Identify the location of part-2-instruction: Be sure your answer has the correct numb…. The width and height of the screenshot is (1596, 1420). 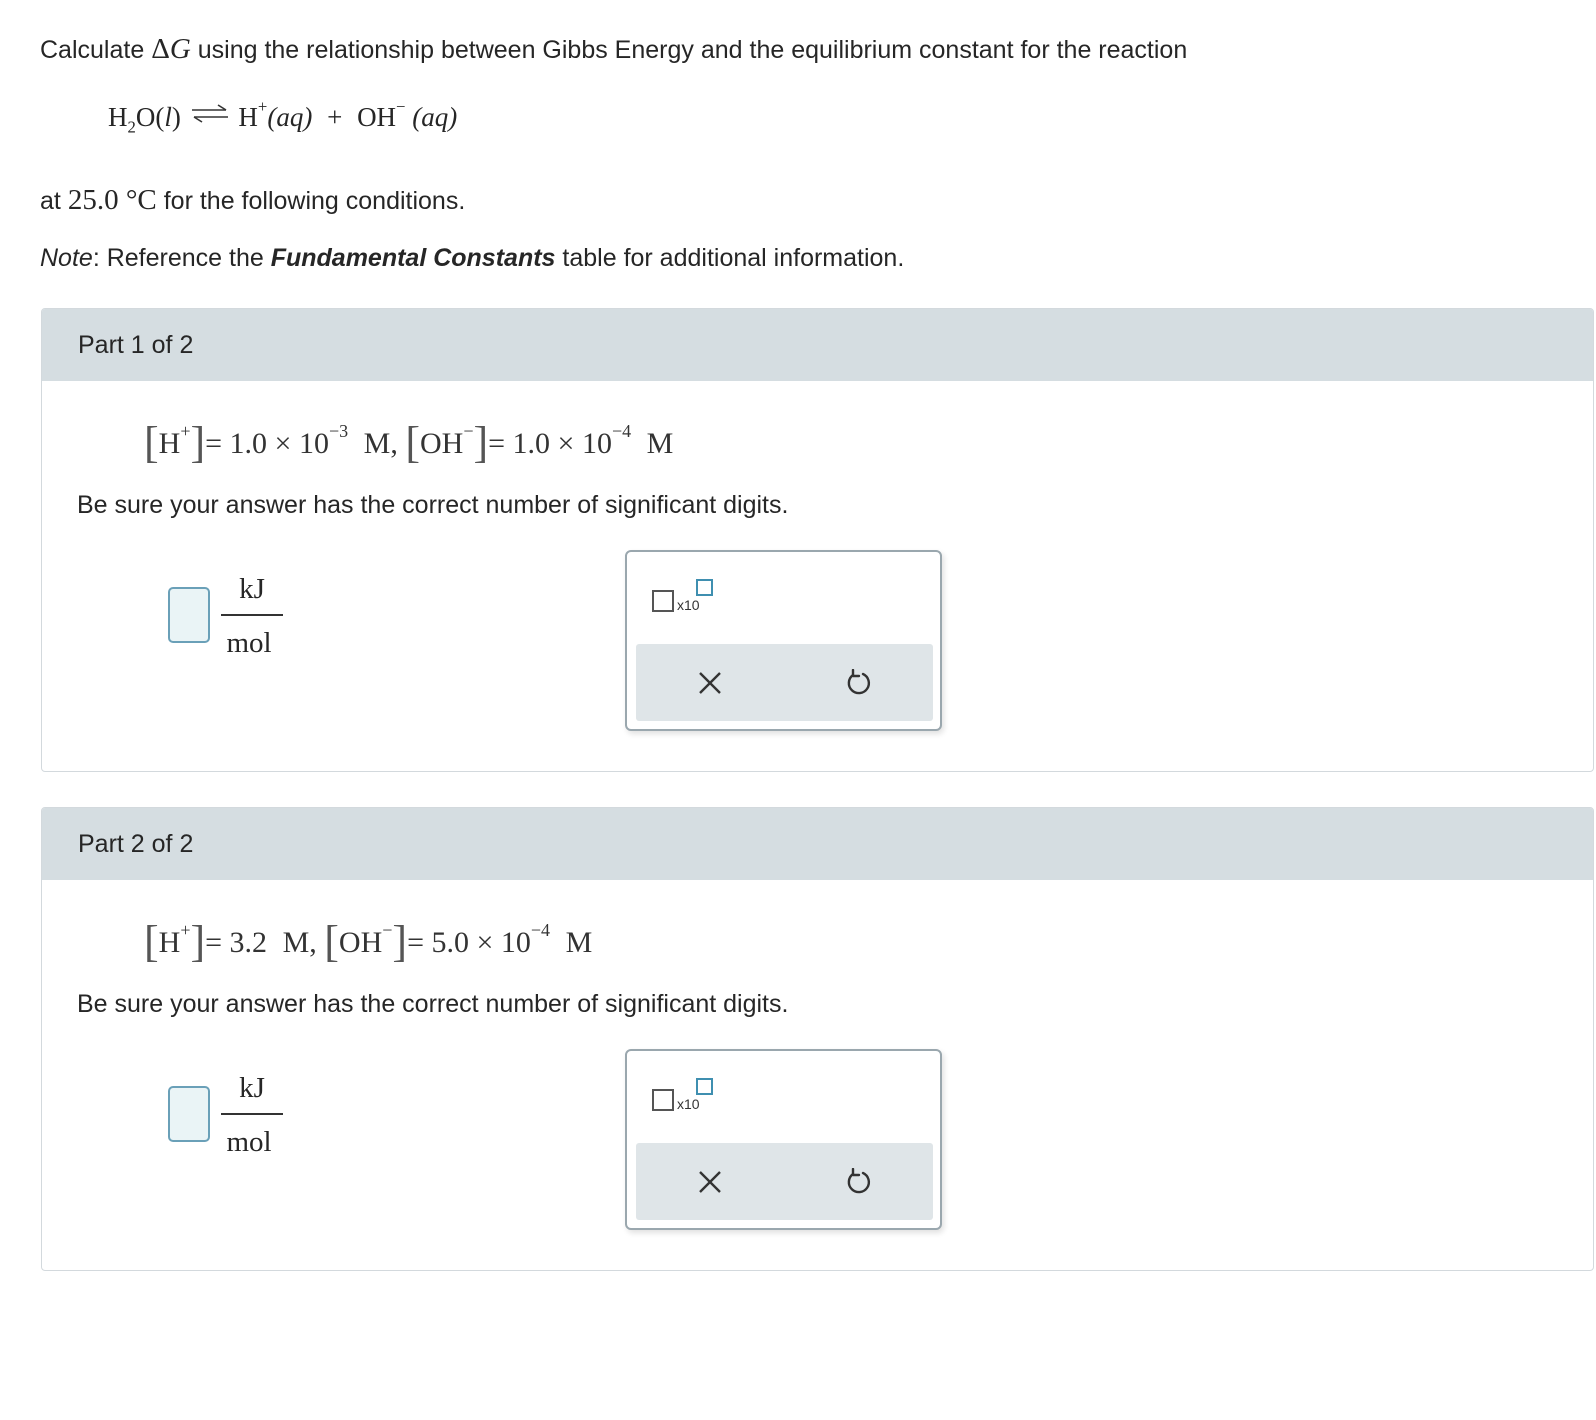
(433, 1004).